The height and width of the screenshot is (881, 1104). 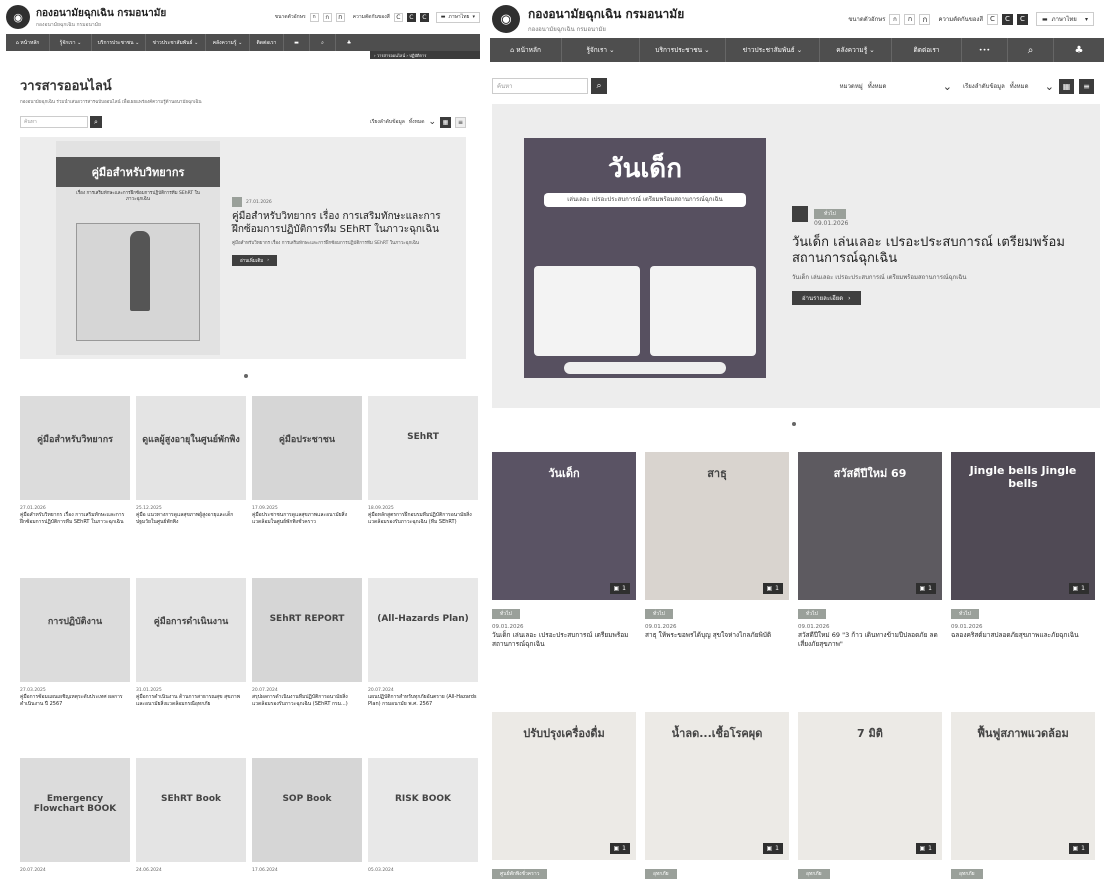 I want to click on card-thumbnail: การปฏิบัติงาน, so click(x=75, y=630).